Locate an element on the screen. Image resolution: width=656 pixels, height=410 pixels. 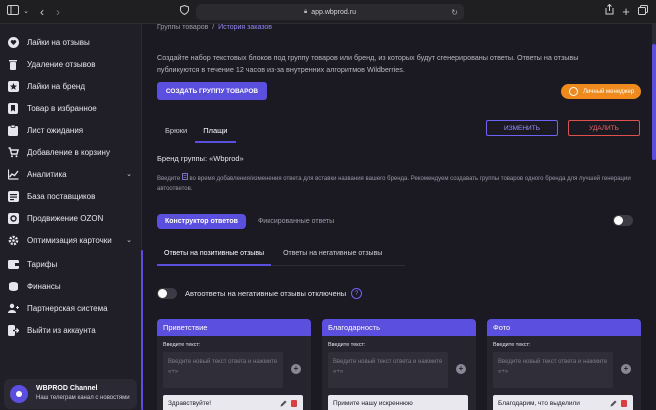
reload-icon: ↻ is located at coordinates (454, 12).